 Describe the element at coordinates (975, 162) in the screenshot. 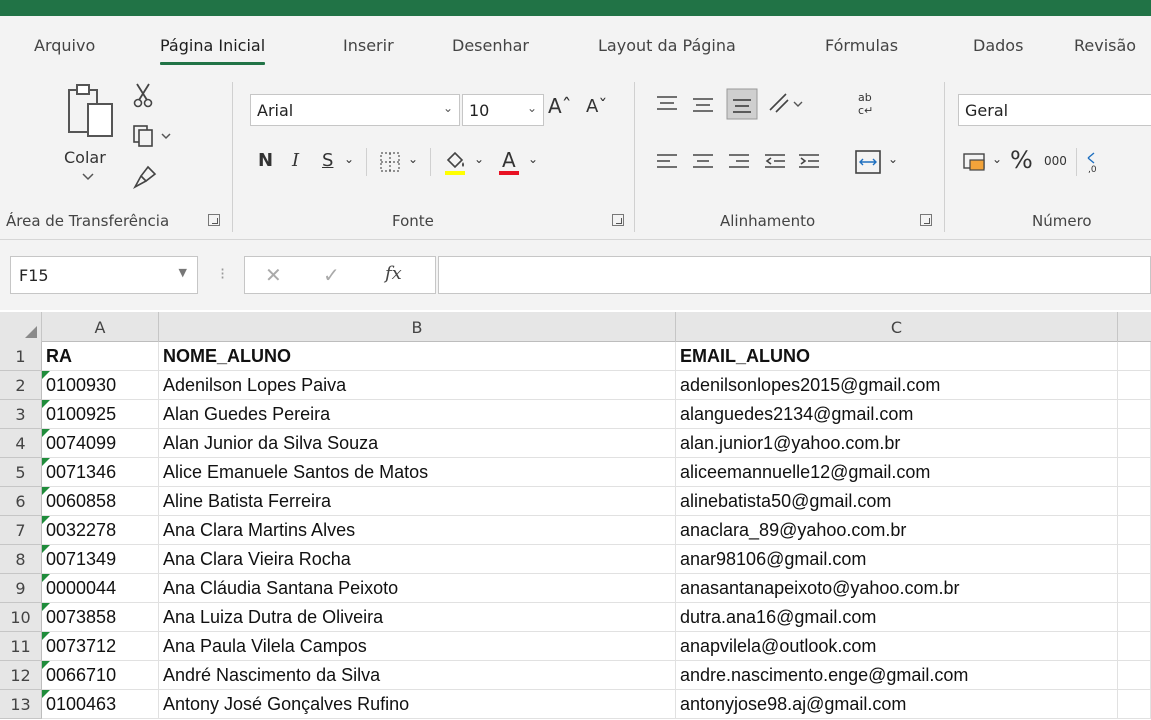

I see `accounting-format-icon` at that location.